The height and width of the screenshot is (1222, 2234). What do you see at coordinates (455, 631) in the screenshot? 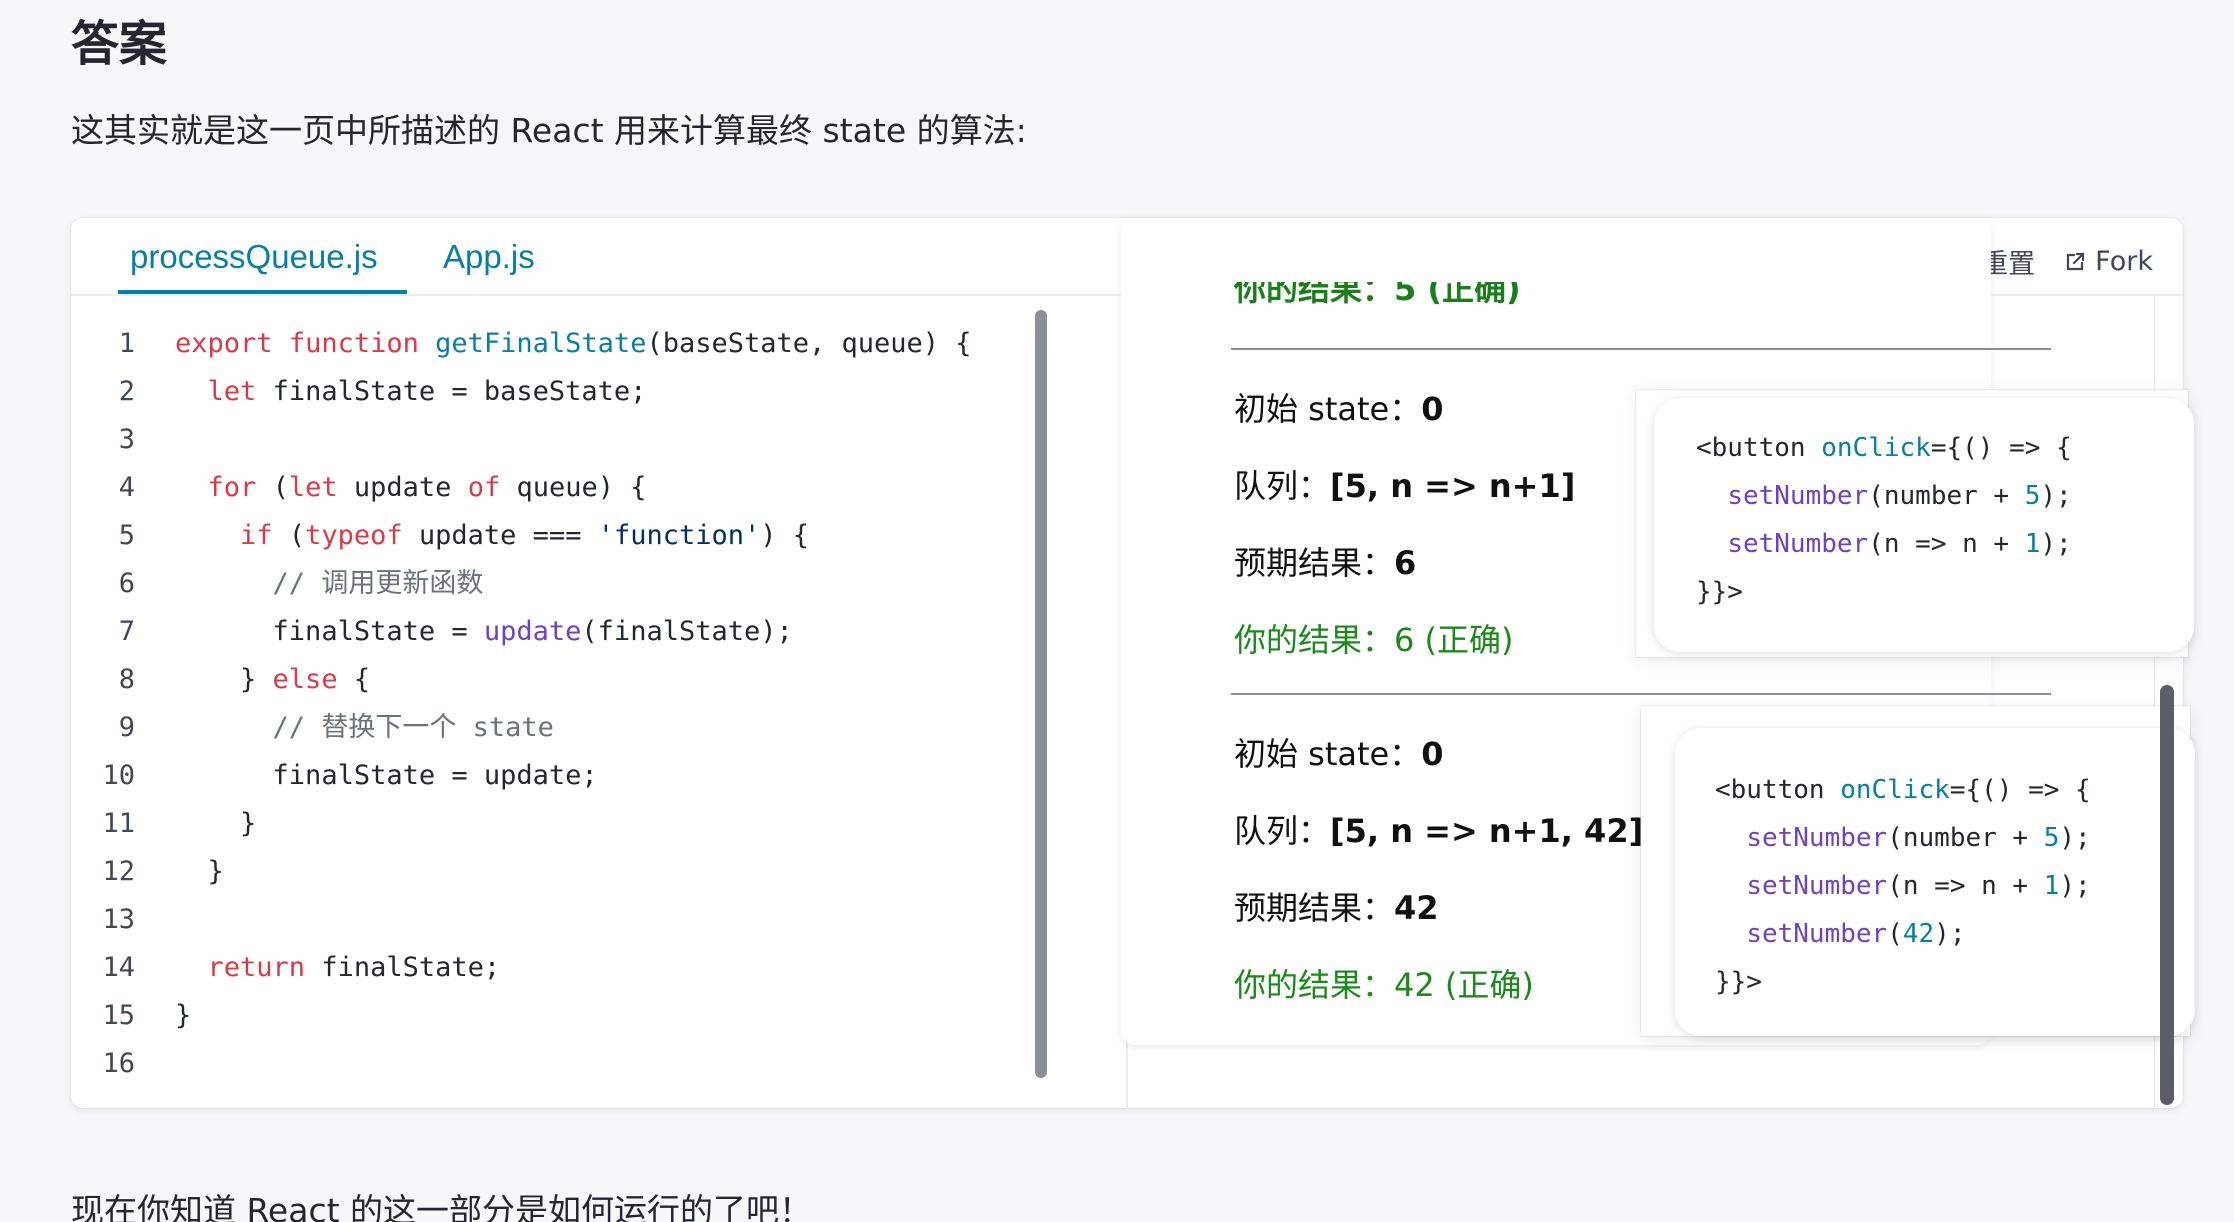
I see `code-line: 7 finalState = update(finalState);` at bounding box center [455, 631].